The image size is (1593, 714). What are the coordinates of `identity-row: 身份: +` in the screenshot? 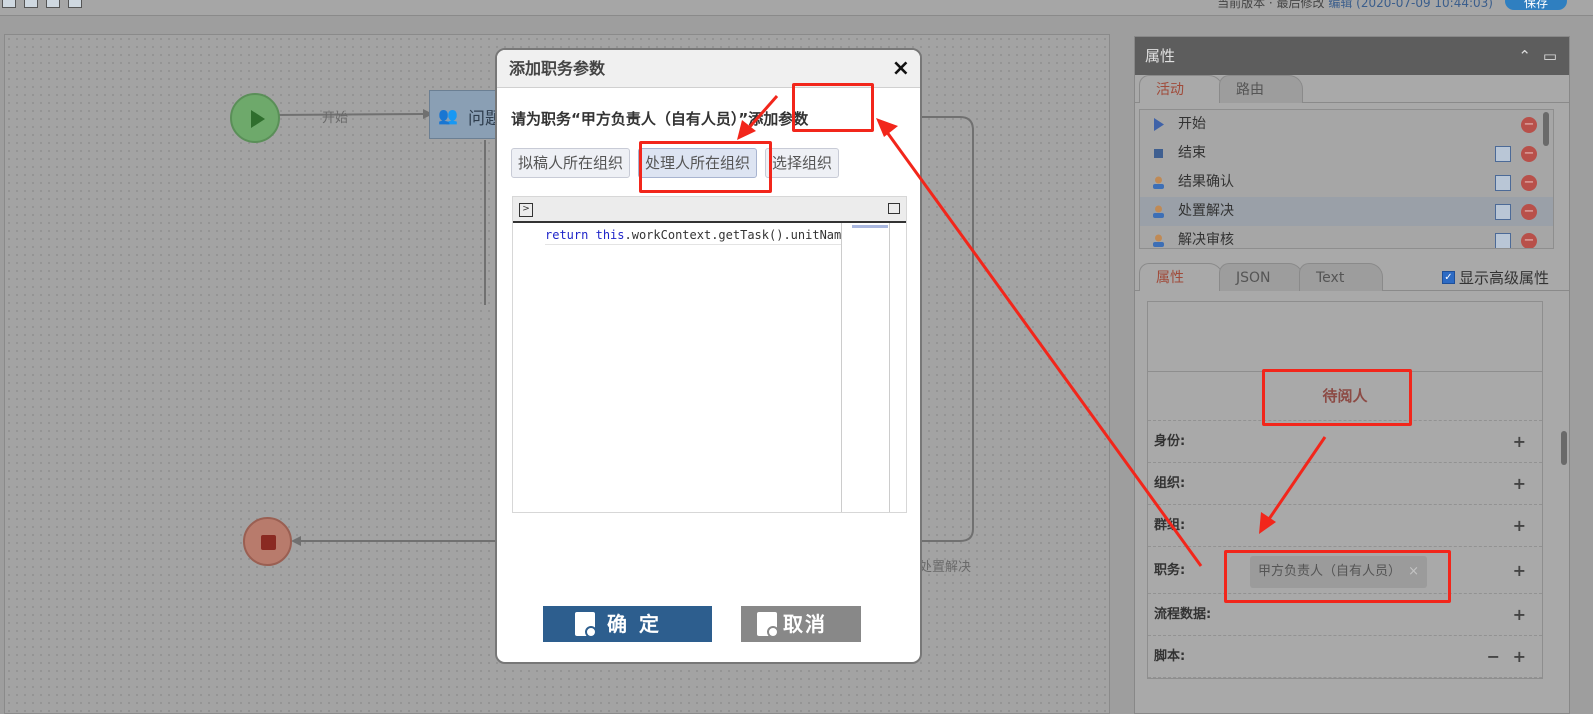 It's located at (1345, 442).